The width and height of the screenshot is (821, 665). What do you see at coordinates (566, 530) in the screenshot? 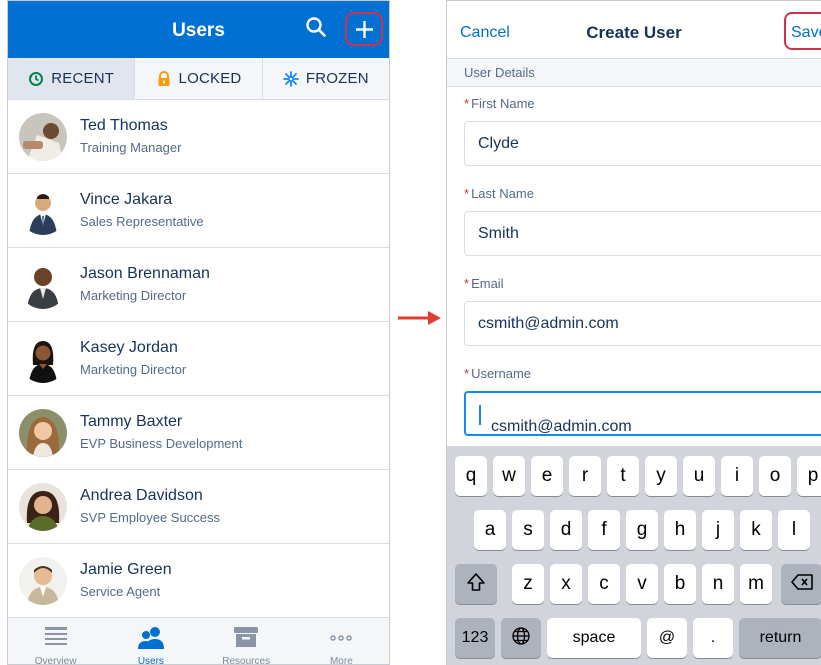
I see `key-d: d` at bounding box center [566, 530].